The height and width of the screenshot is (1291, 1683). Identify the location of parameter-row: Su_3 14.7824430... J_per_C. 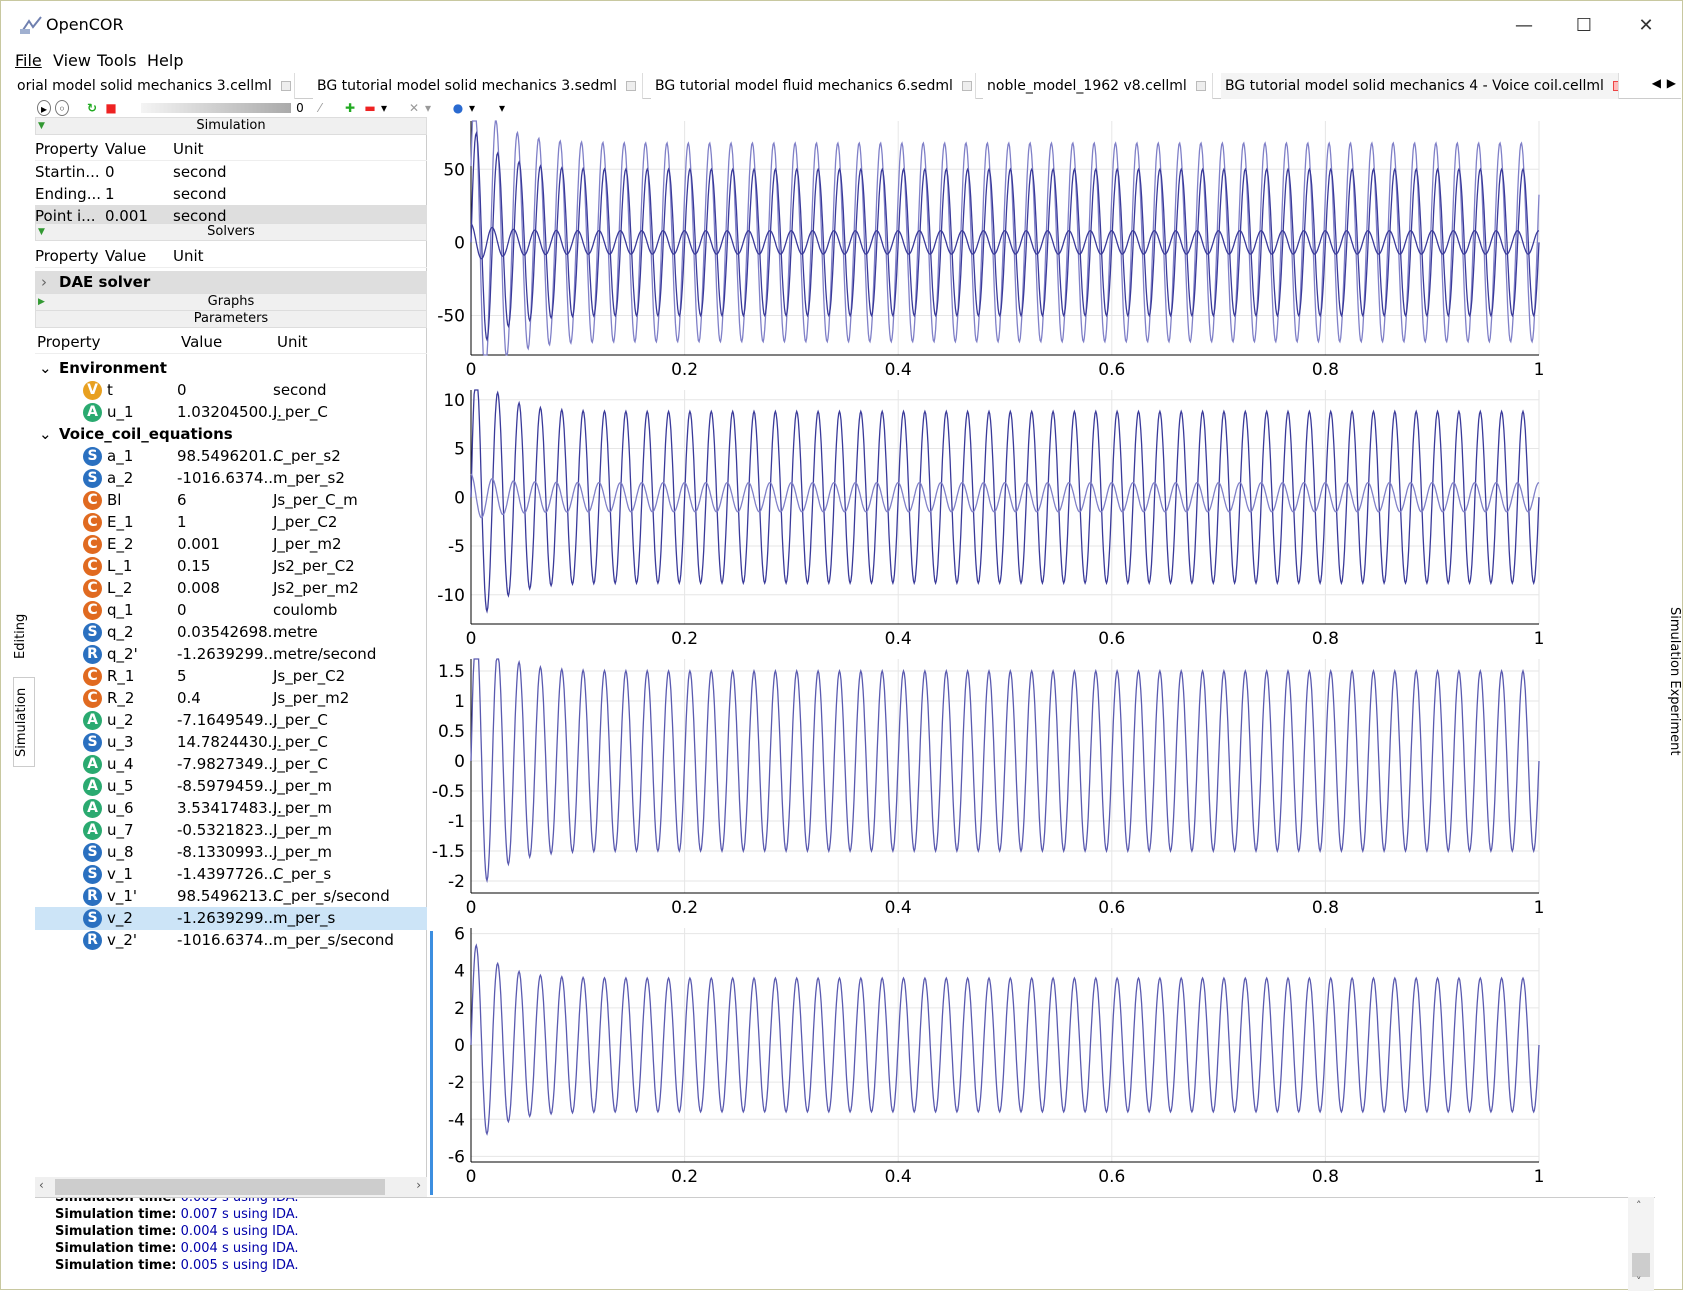
(231, 742).